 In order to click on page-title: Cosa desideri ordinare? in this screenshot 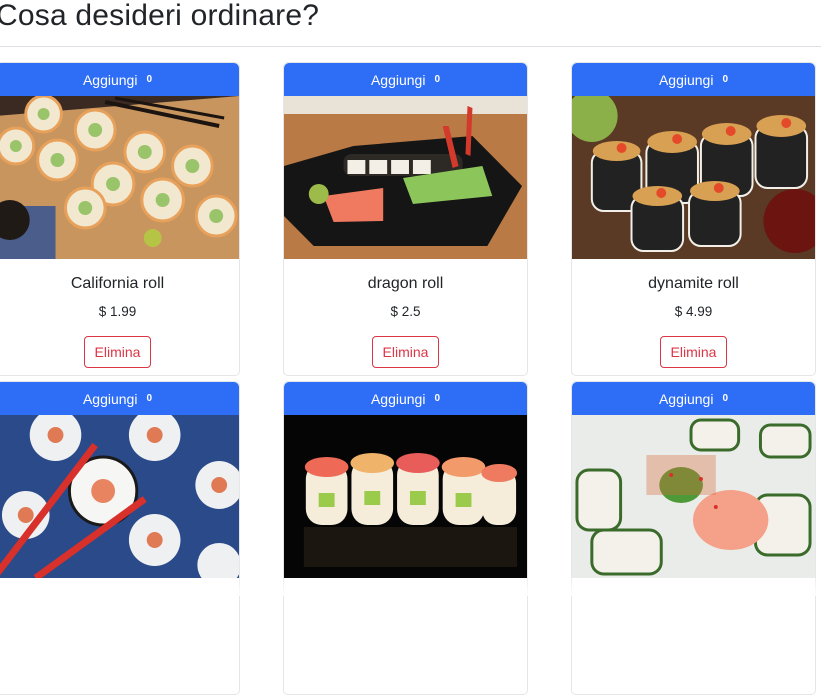, I will do `click(160, 16)`.